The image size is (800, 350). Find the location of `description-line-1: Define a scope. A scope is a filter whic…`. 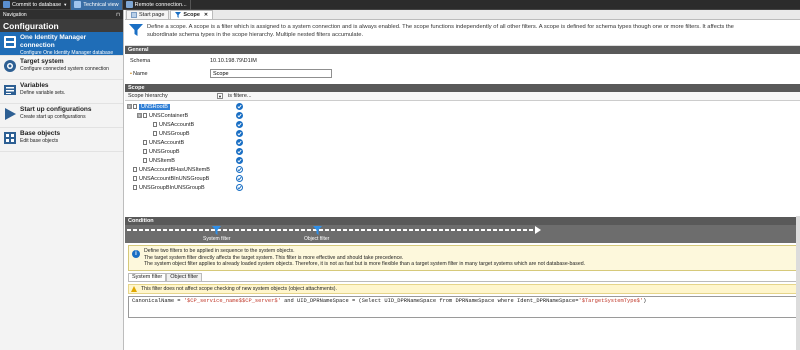

description-line-1: Define a scope. A scope is a filter whic… is located at coordinates (440, 27).